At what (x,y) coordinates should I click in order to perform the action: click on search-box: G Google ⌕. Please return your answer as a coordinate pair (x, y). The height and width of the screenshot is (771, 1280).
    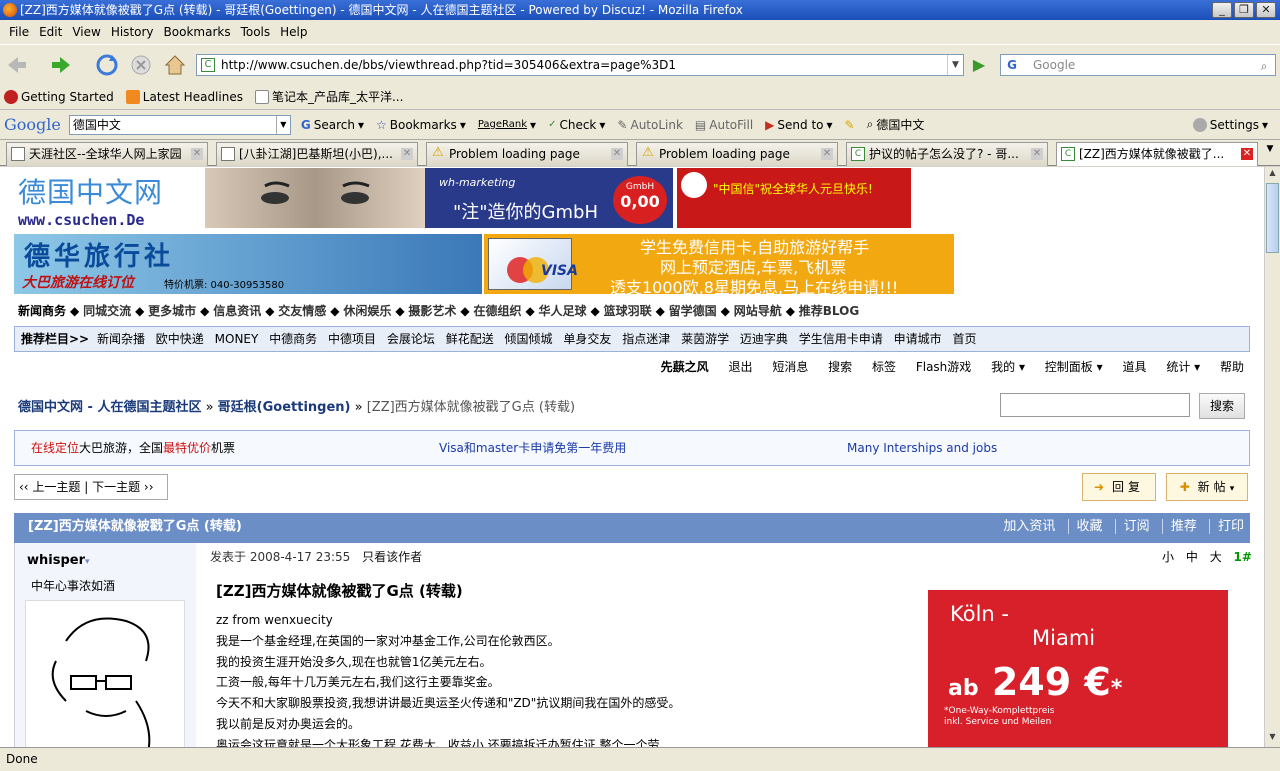
    Looking at the image, I should click on (1138, 65).